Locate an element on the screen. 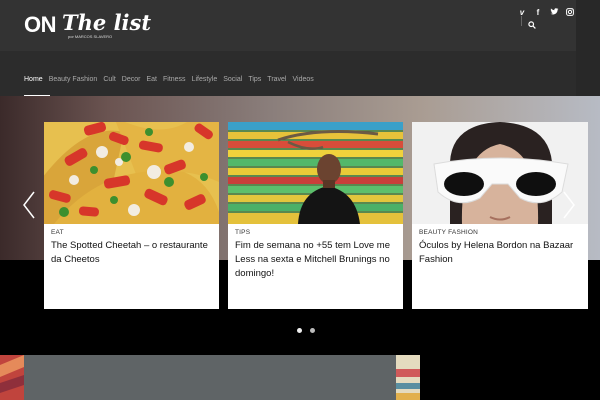 The height and width of the screenshot is (400, 600). nav-item-fitness: Fitness is located at coordinates (174, 80).